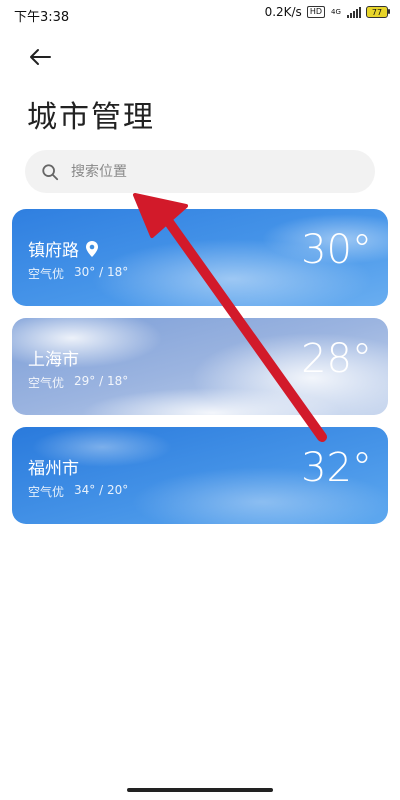  What do you see at coordinates (53, 469) in the screenshot?
I see `city-name: 福州市` at bounding box center [53, 469].